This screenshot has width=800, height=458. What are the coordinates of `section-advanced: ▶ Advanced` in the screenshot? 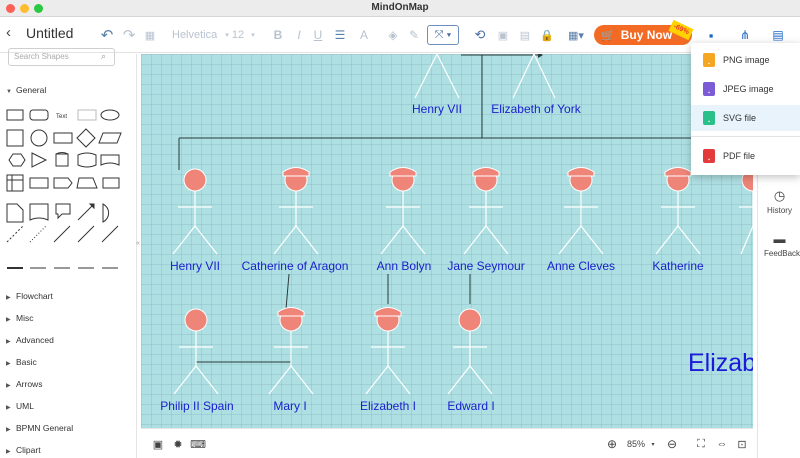 It's located at (30, 340).